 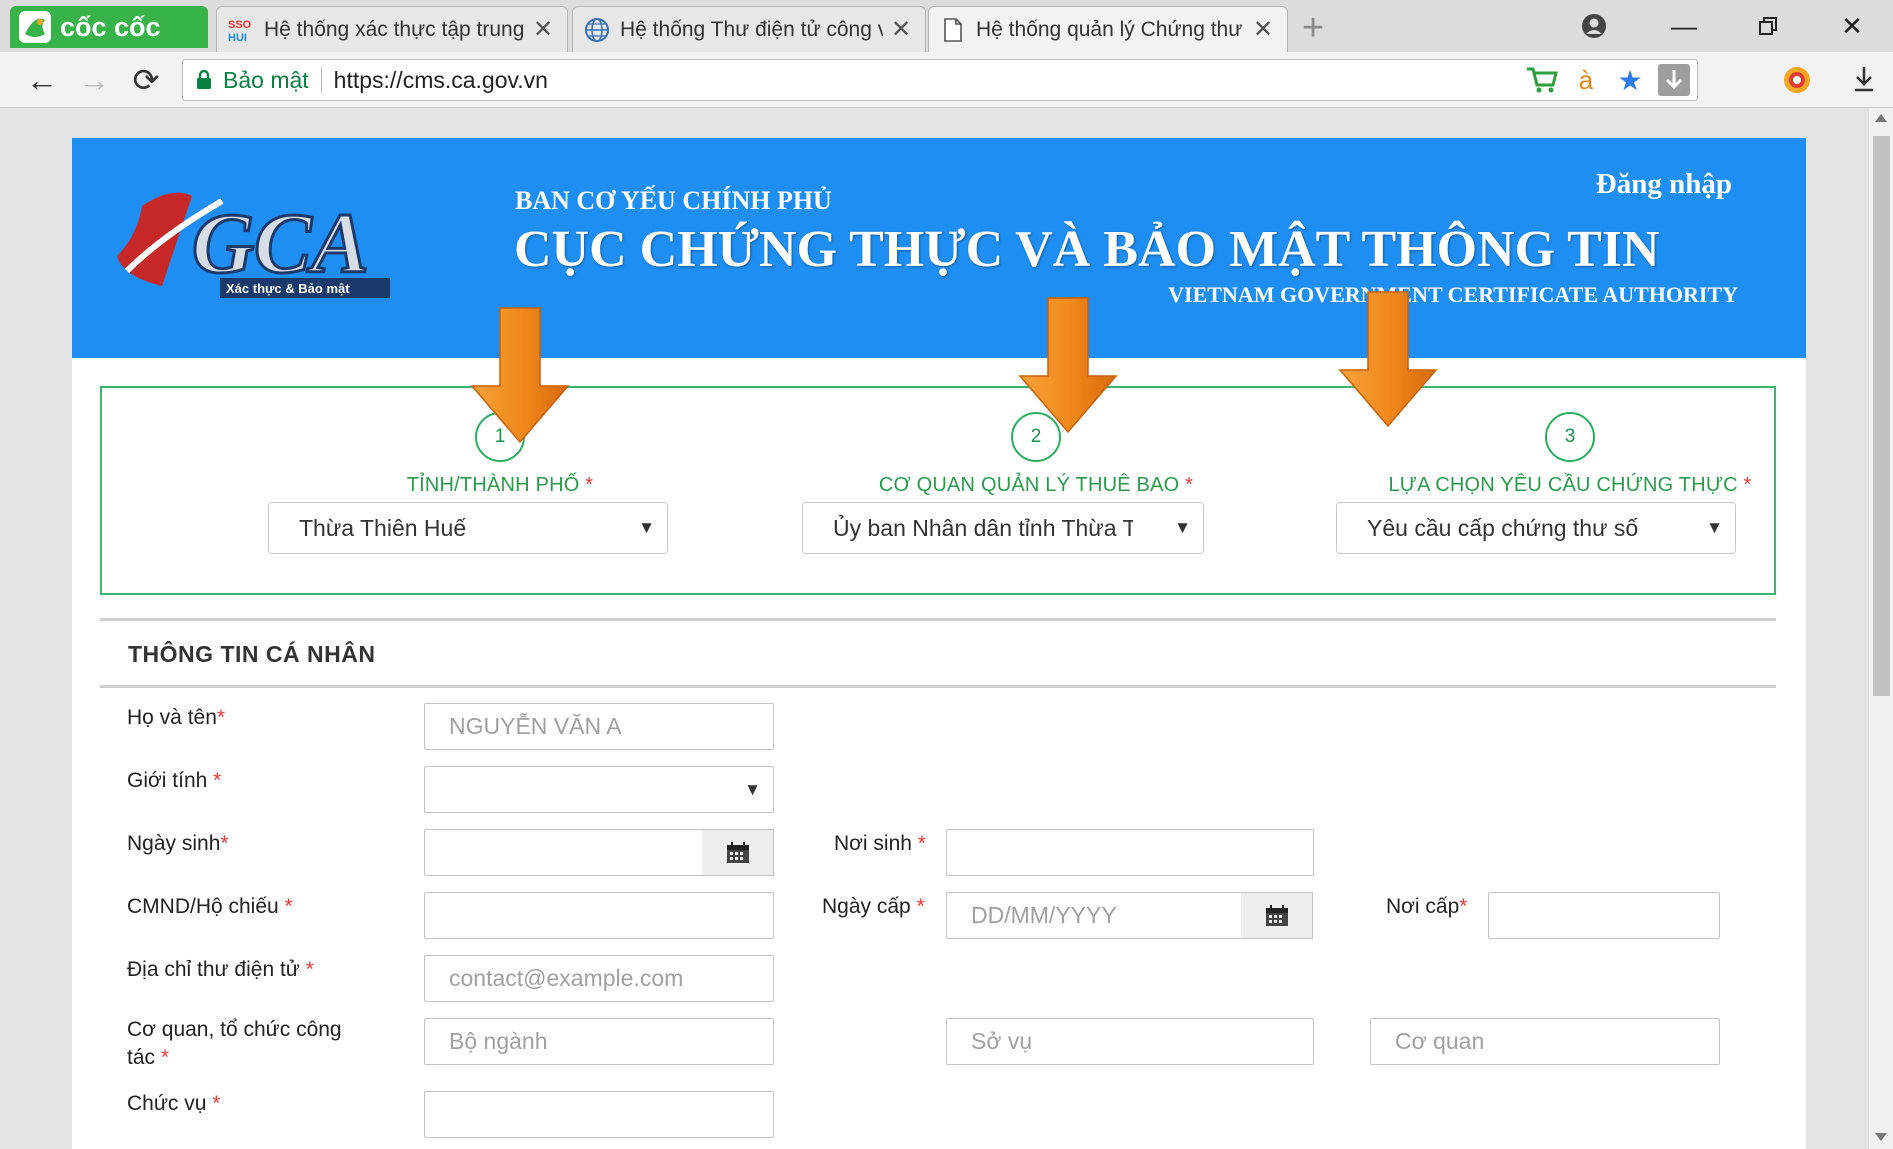 I want to click on vertical-scrollbar, so click(x=1880, y=628).